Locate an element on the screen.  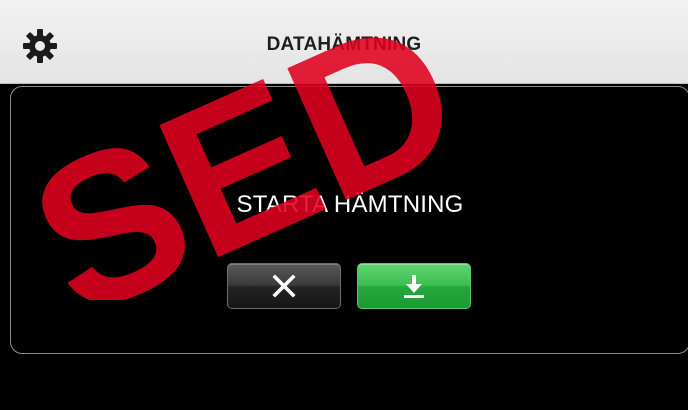
page-title: DATAHÄMTNING is located at coordinates (344, 44).